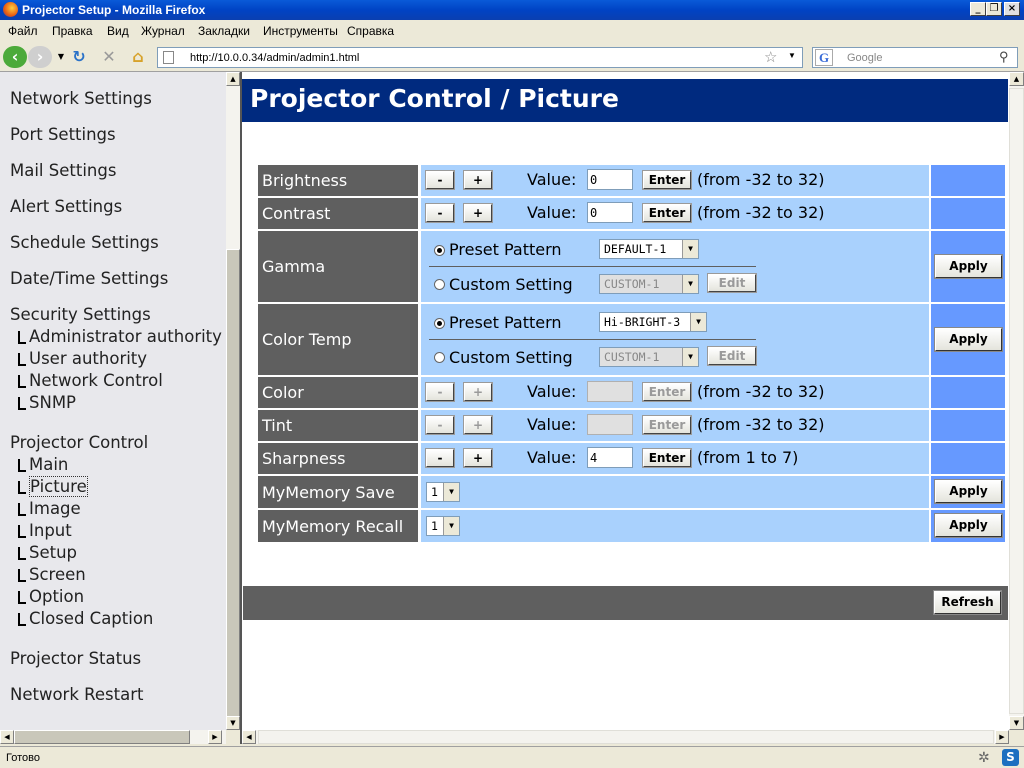 The width and height of the screenshot is (1024, 768). What do you see at coordinates (72, 31) in the screenshot?
I see `menu-edit: Правка` at bounding box center [72, 31].